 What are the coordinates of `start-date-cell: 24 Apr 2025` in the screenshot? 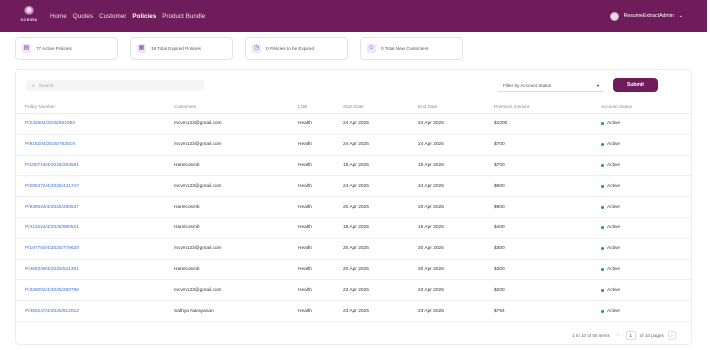 It's located at (356, 145).